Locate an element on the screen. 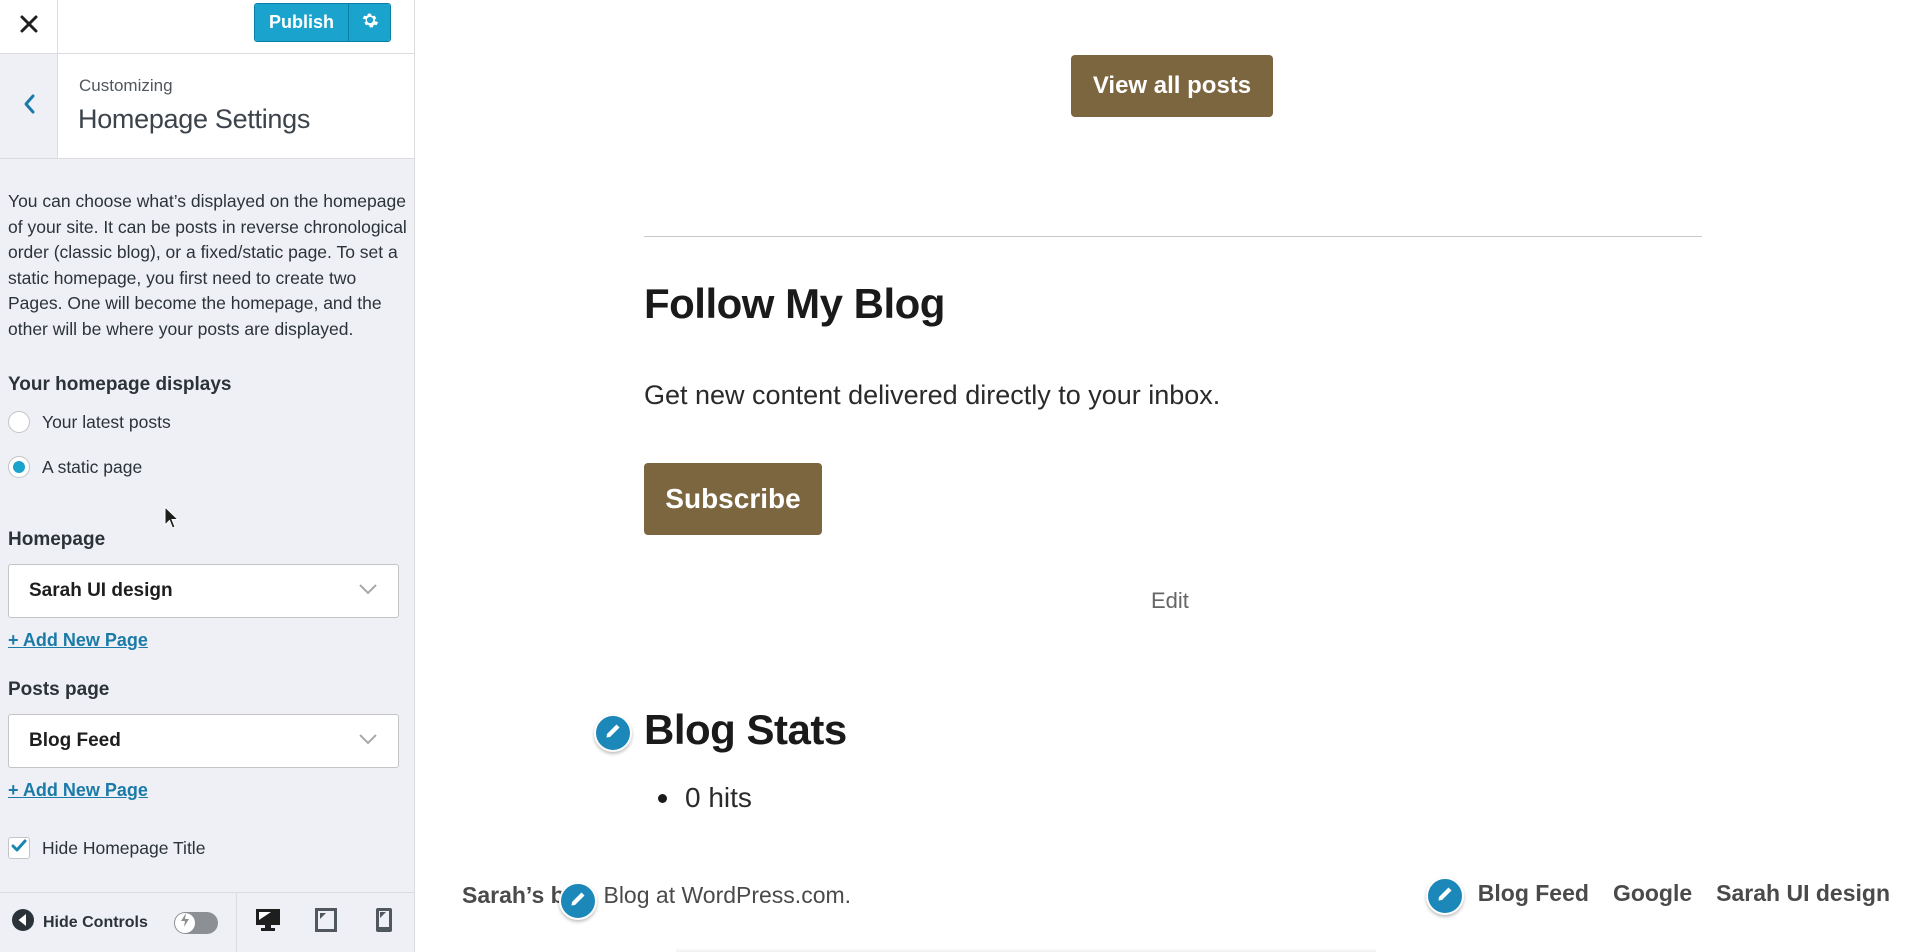  hide-homepage-title-option: Hide Homepage Title is located at coordinates (207, 848).